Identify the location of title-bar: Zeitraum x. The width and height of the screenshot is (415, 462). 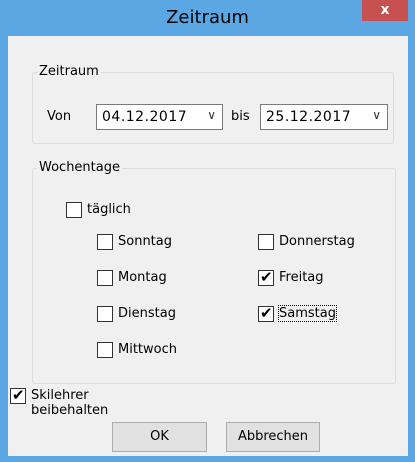
(207, 17).